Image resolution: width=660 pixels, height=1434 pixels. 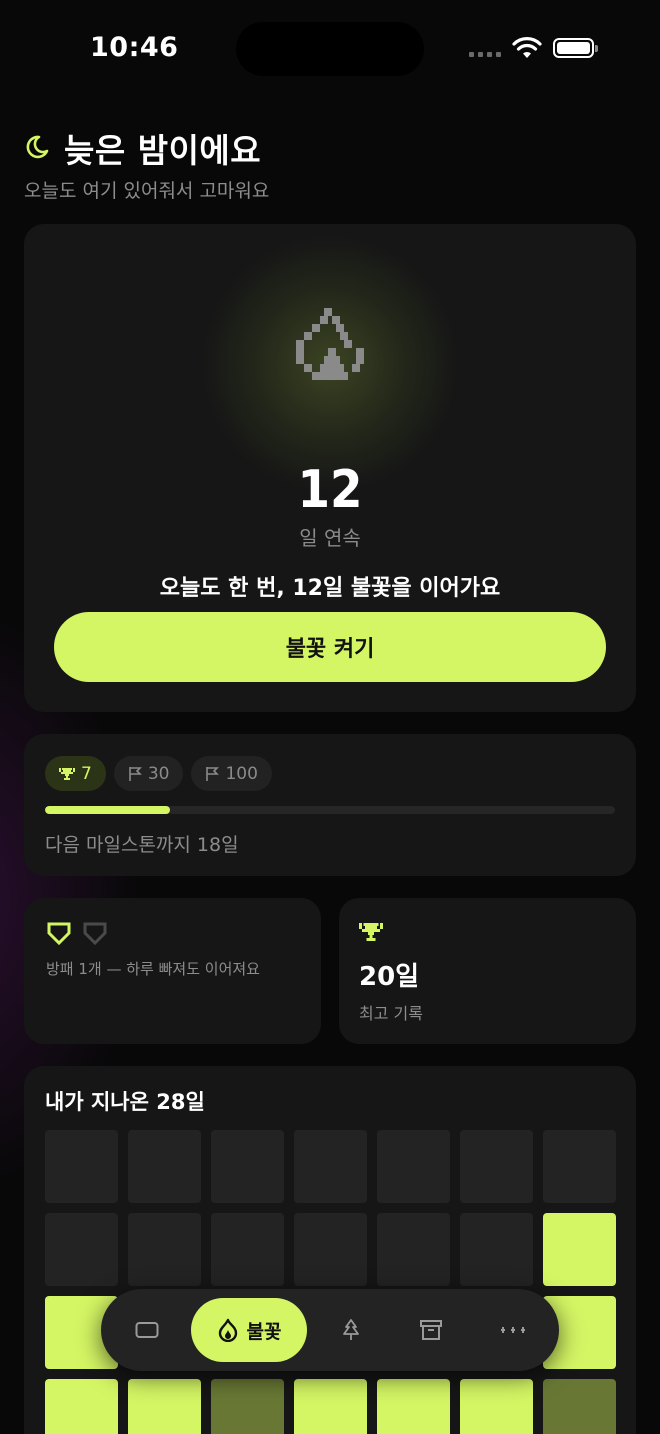 I want to click on streak-unit-label: 일 연속, so click(x=330, y=538).